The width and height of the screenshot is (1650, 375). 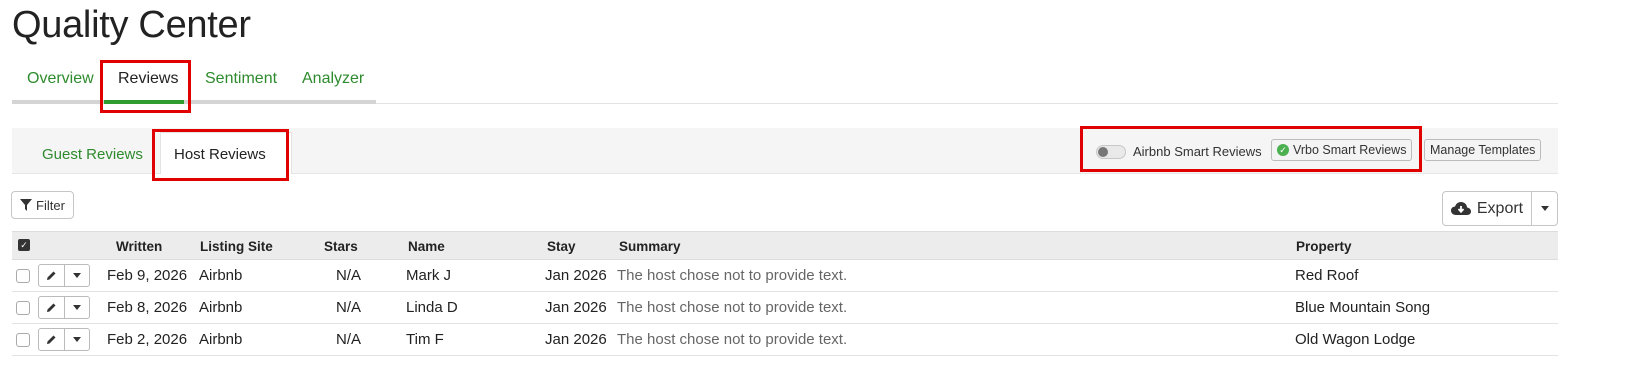 What do you see at coordinates (148, 79) in the screenshot?
I see `tab-reviews: Reviews` at bounding box center [148, 79].